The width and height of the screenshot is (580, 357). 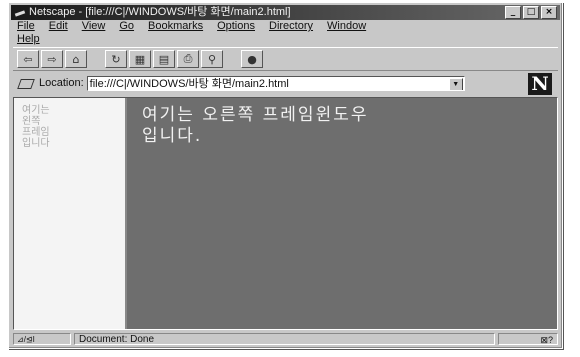 What do you see at coordinates (255, 115) in the screenshot?
I see `right-frame-heading-line1: 여기는 오른쪽 프레임윈도우` at bounding box center [255, 115].